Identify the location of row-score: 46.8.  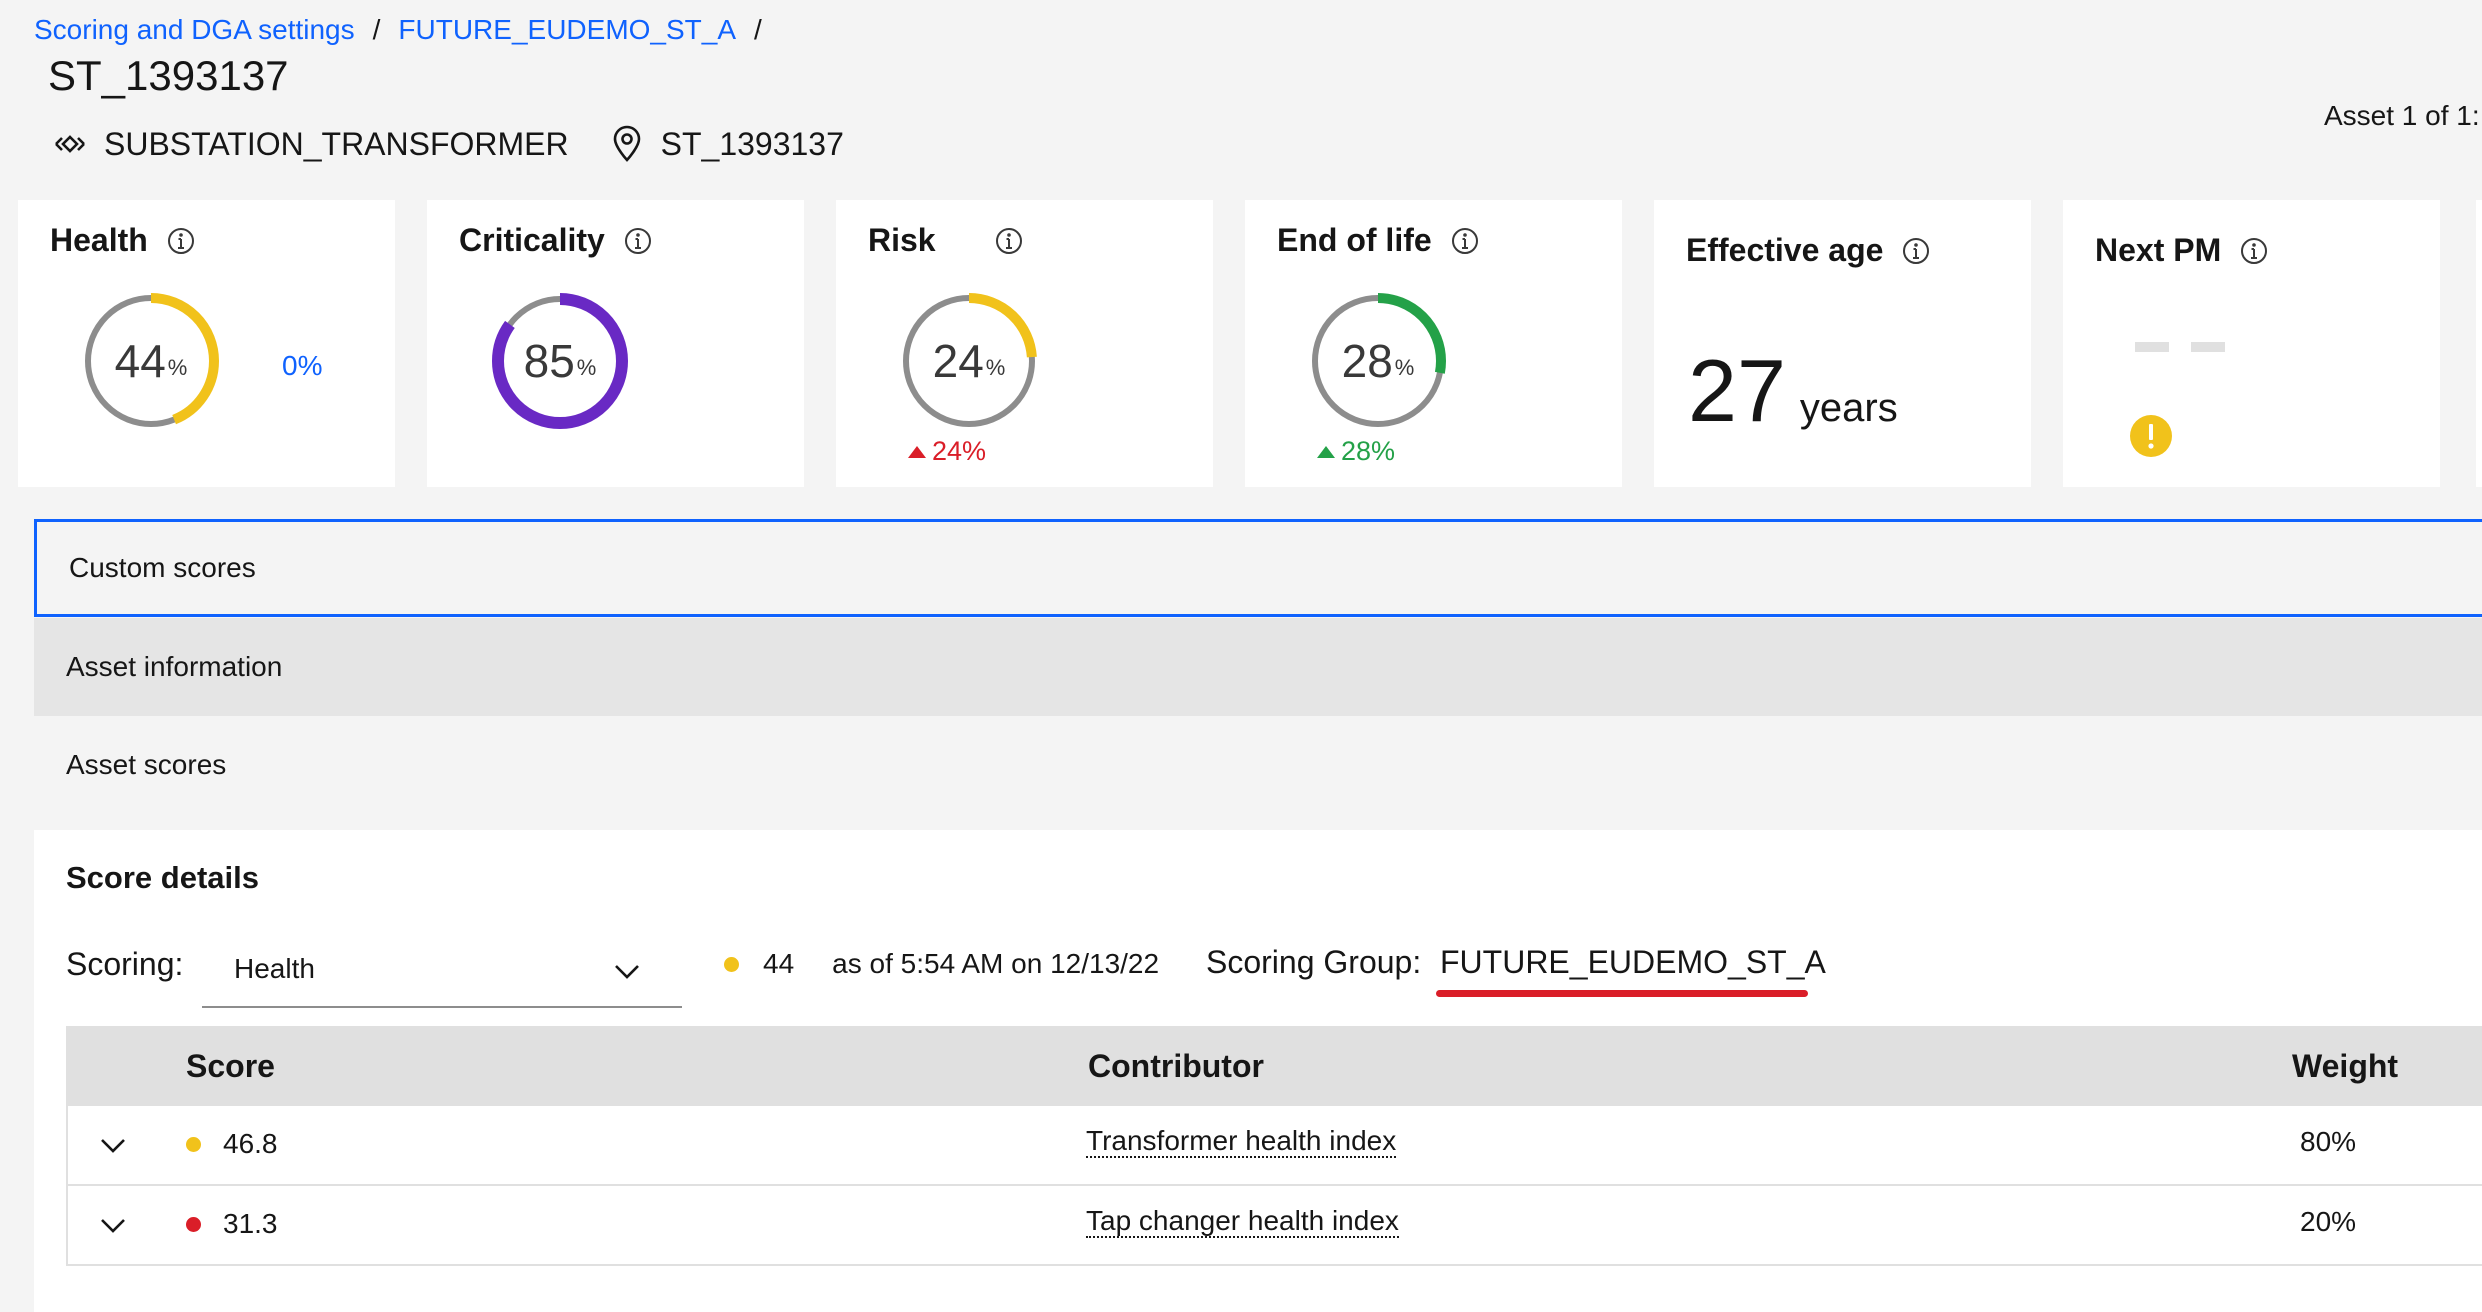
(250, 1143).